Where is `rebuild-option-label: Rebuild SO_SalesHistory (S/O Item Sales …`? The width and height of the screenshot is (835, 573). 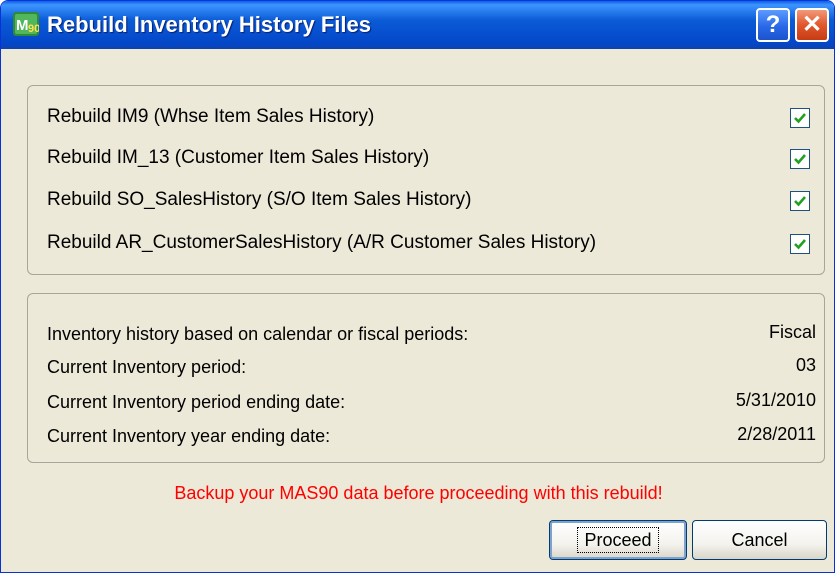 rebuild-option-label: Rebuild SO_SalesHistory (S/O Item Sales … is located at coordinates (259, 199).